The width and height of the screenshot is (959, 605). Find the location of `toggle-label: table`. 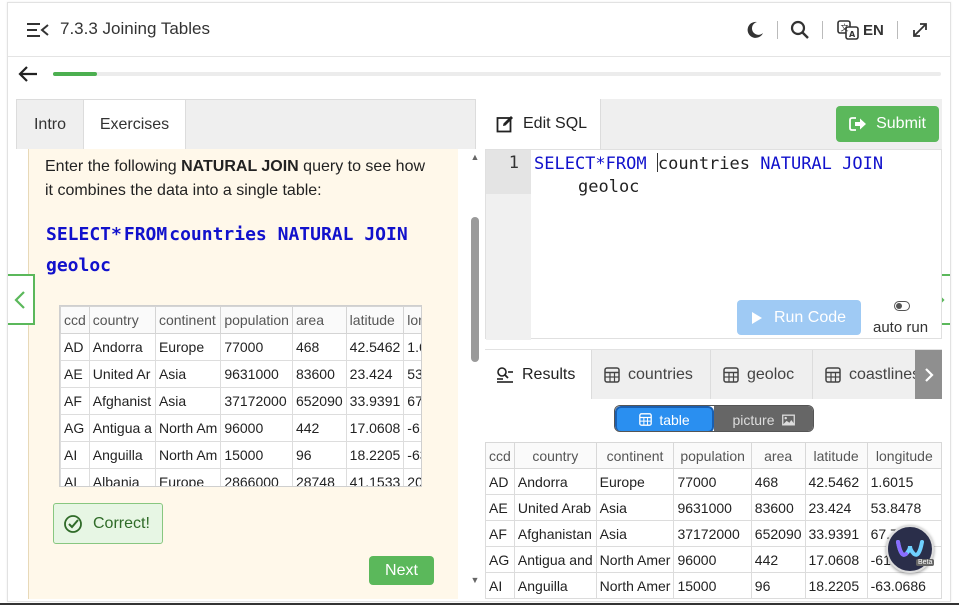

toggle-label: table is located at coordinates (674, 419).